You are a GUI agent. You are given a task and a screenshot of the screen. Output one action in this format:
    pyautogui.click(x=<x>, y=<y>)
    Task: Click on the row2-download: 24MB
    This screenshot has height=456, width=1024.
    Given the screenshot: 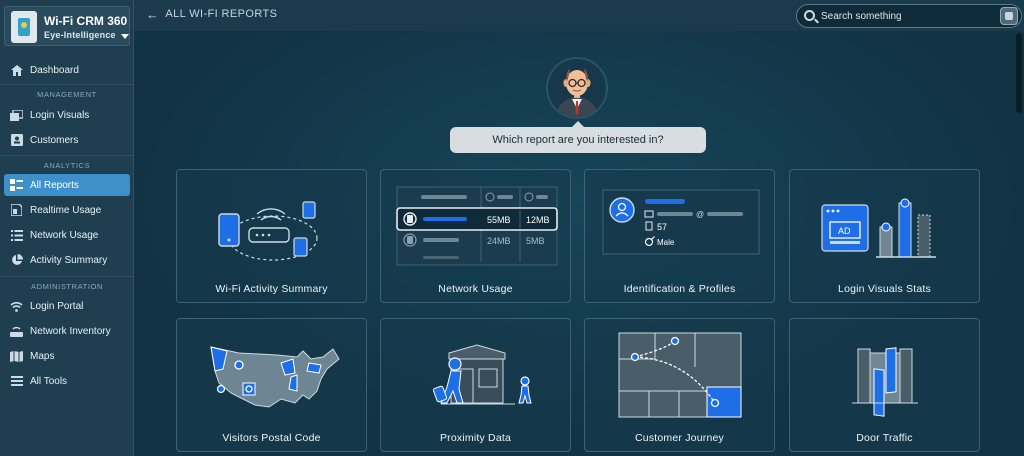 What is the action you would take?
    pyautogui.click(x=499, y=241)
    